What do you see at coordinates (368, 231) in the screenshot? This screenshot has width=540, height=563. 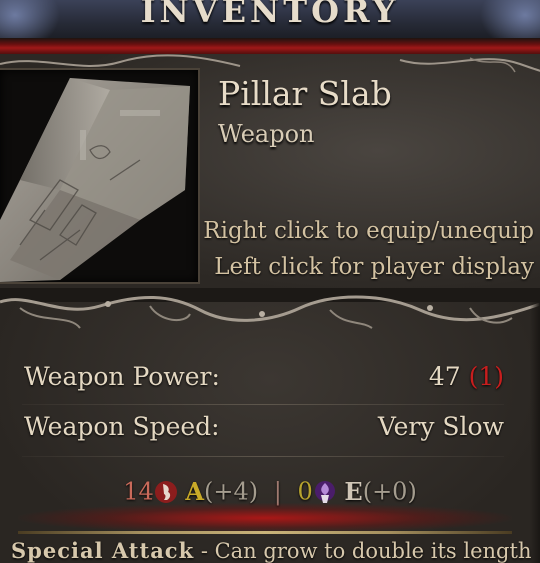 I see `equip-hint: Right click to equip/unequip` at bounding box center [368, 231].